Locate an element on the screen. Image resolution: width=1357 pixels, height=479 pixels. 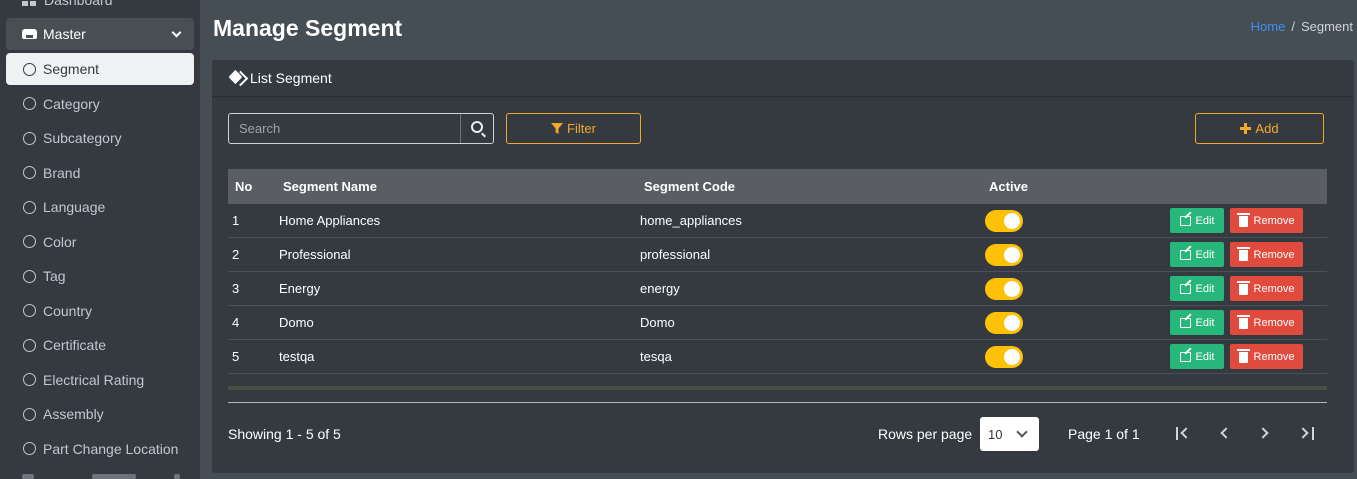
chevron-left-icon is located at coordinates (1226, 433).